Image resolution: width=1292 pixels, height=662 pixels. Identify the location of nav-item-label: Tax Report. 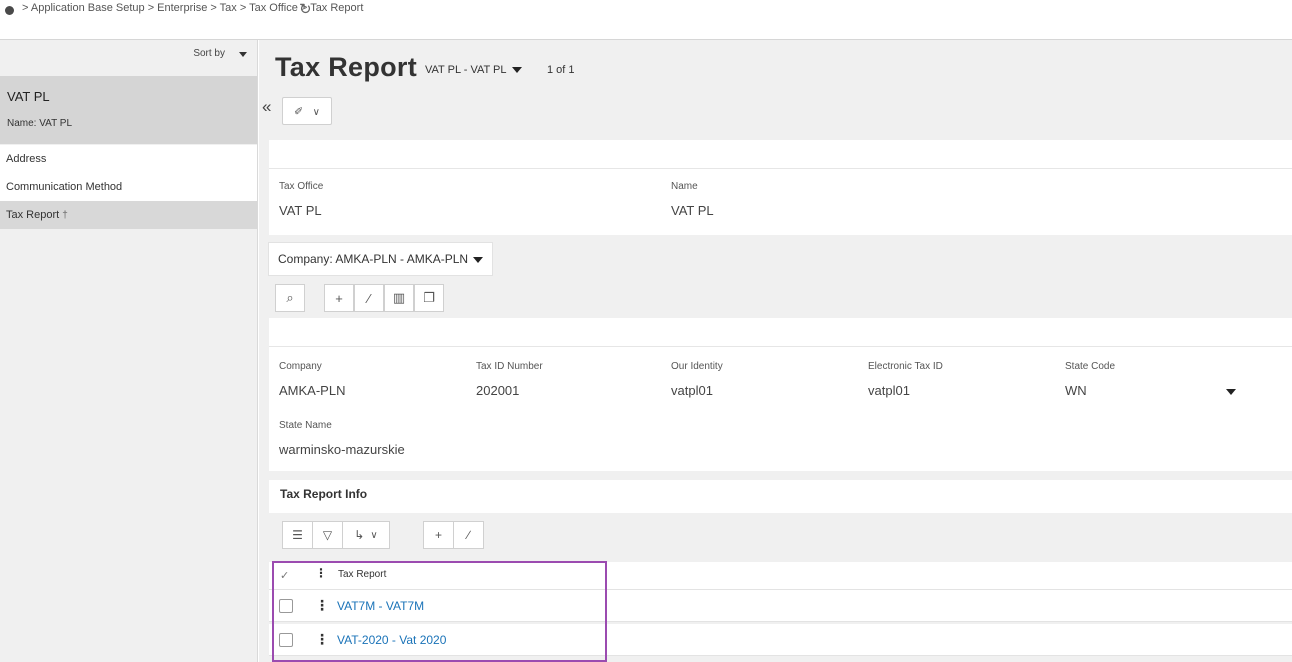
(33, 215).